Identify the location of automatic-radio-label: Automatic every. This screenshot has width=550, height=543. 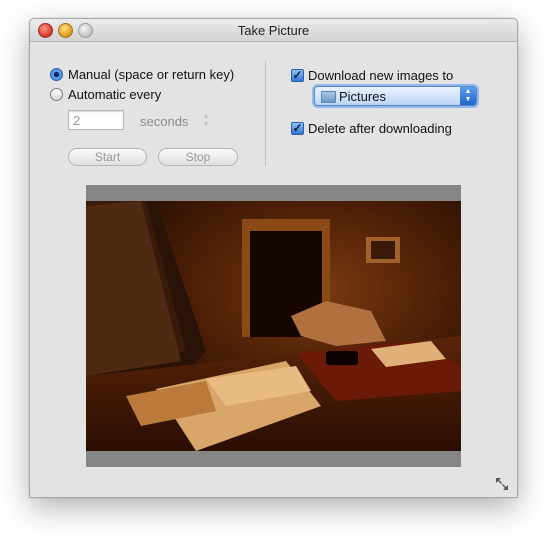
(114, 94).